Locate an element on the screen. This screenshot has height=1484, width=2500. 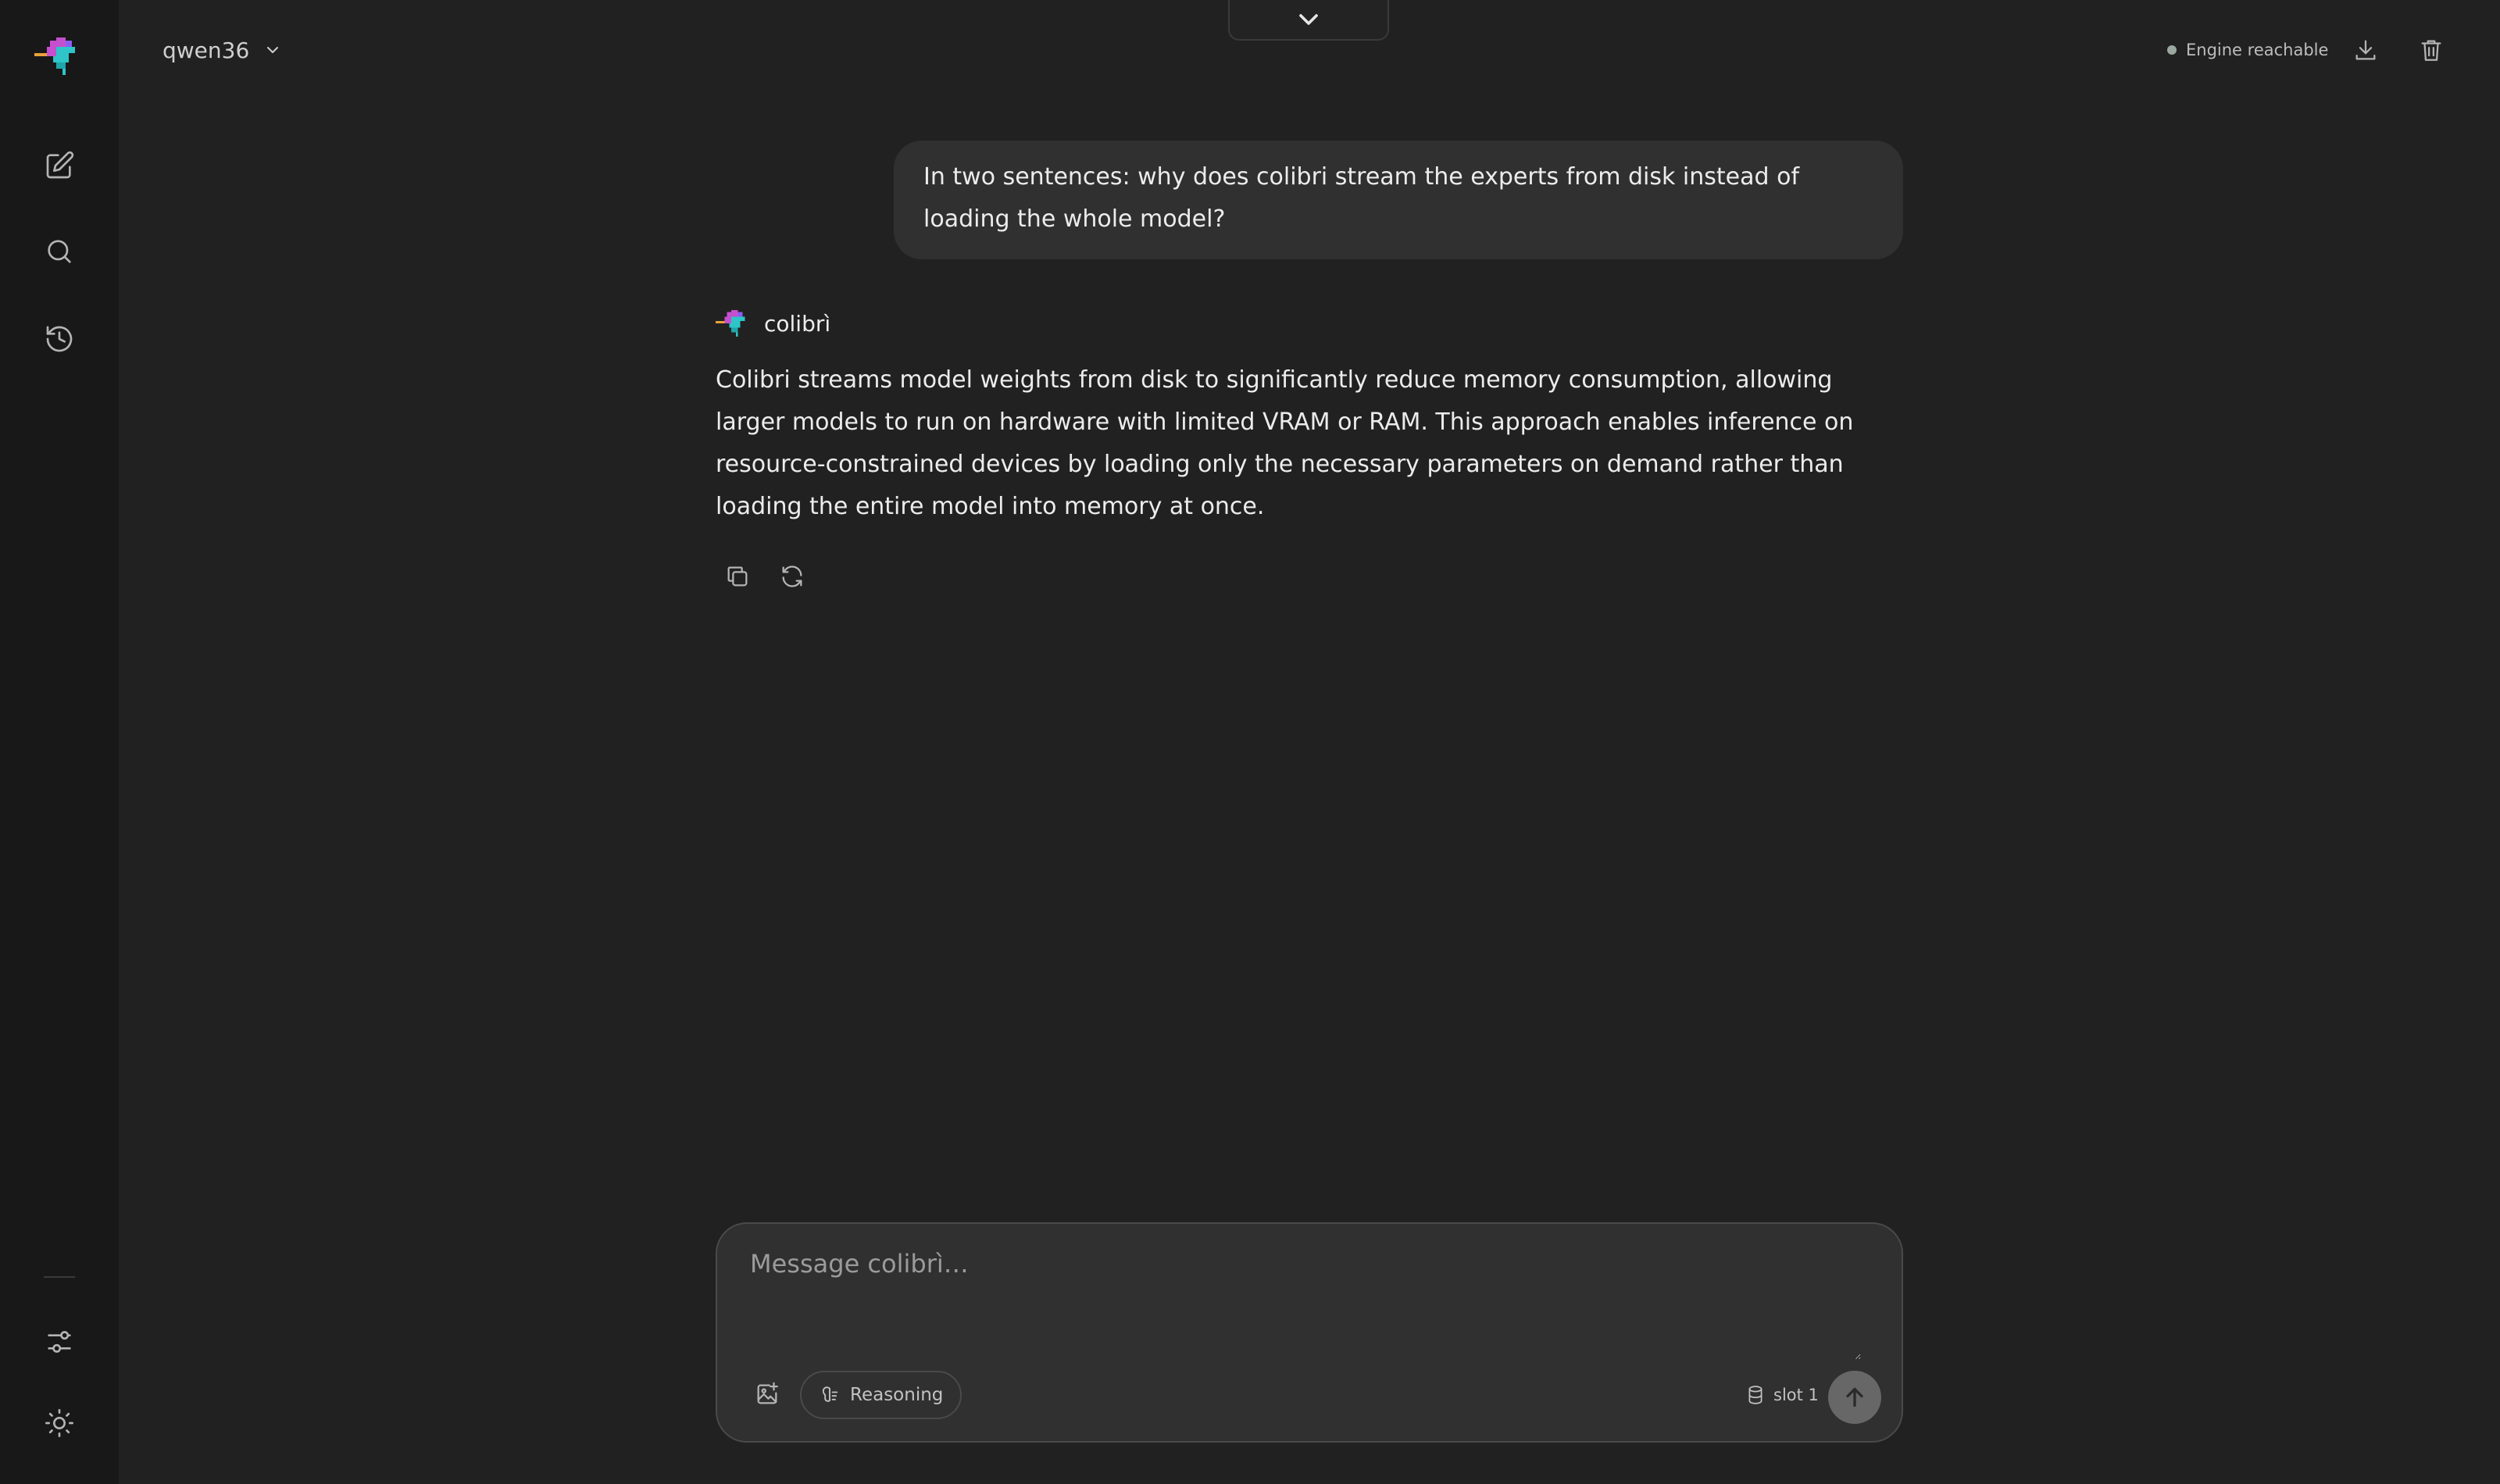
new-chat-button is located at coordinates (59, 166).